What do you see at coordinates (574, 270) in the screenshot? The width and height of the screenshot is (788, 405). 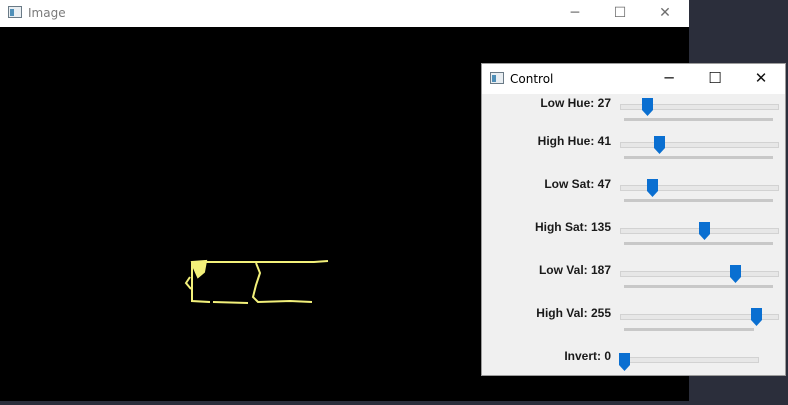 I see `trackbar-label: Low Val: 187` at bounding box center [574, 270].